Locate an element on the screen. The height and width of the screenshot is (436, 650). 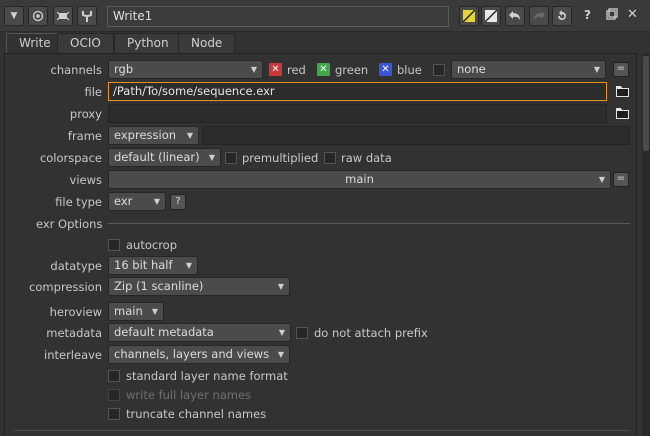
standard-layer-name-checkbox is located at coordinates (114, 376).